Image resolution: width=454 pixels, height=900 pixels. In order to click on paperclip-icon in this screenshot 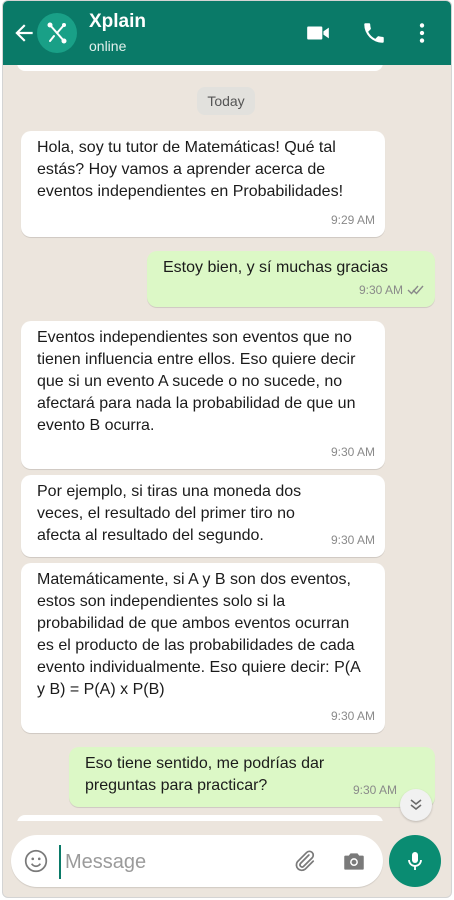, I will do `click(304, 861)`.